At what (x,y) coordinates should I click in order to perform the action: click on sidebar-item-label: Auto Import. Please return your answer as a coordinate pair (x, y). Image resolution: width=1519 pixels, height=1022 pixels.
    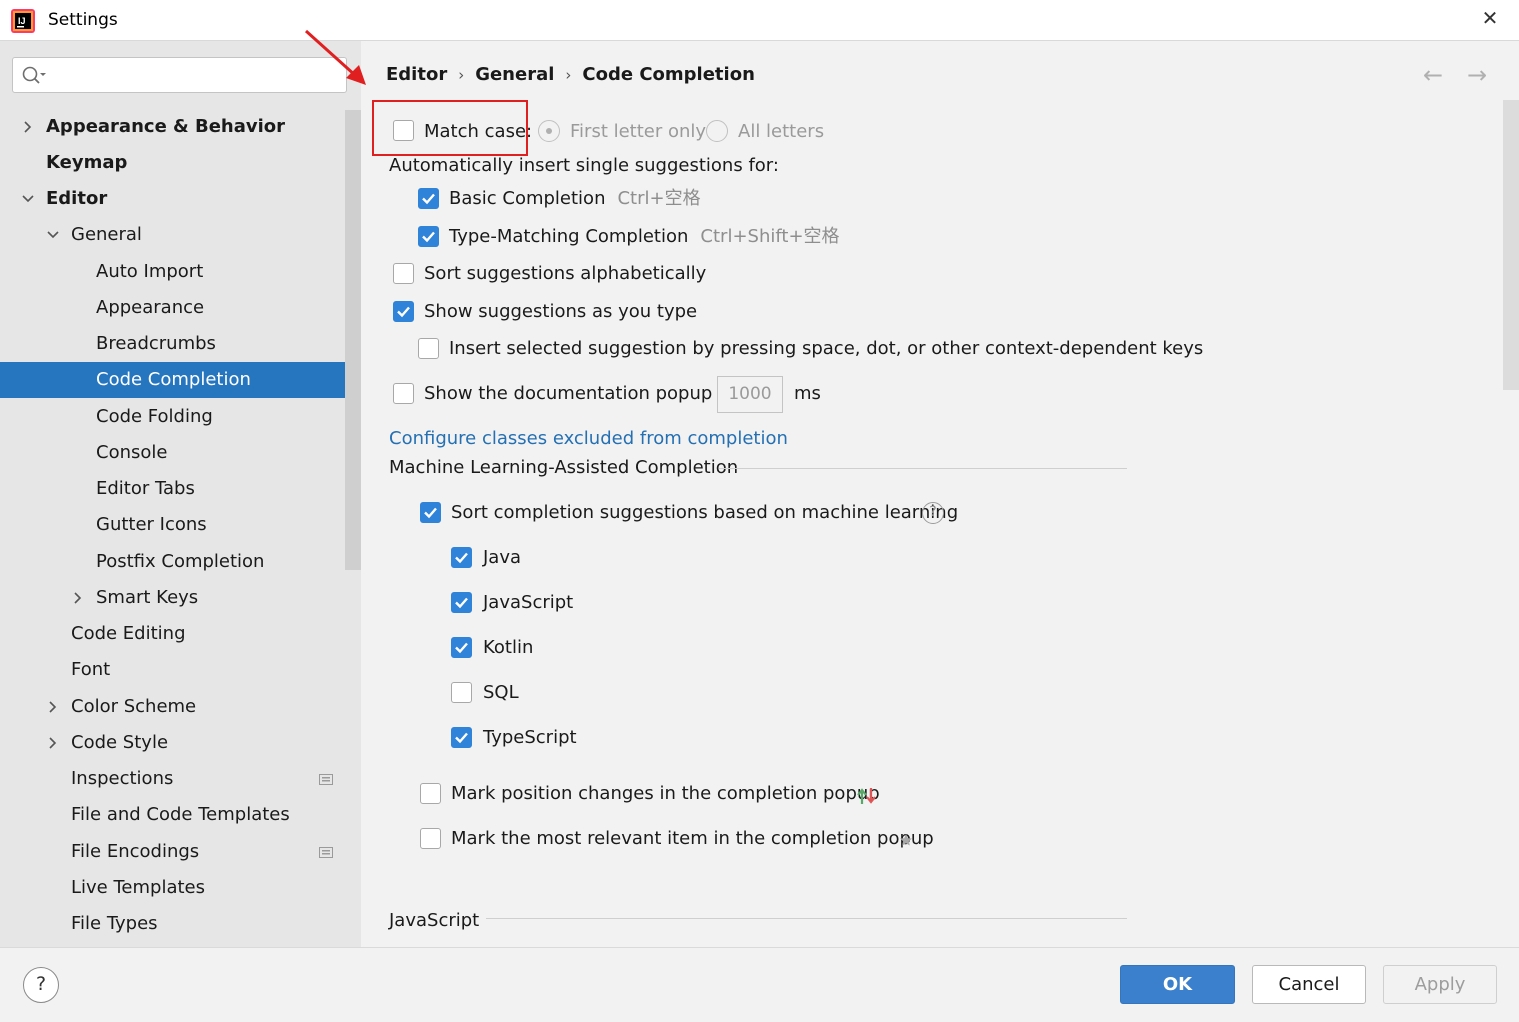
    Looking at the image, I should click on (150, 271).